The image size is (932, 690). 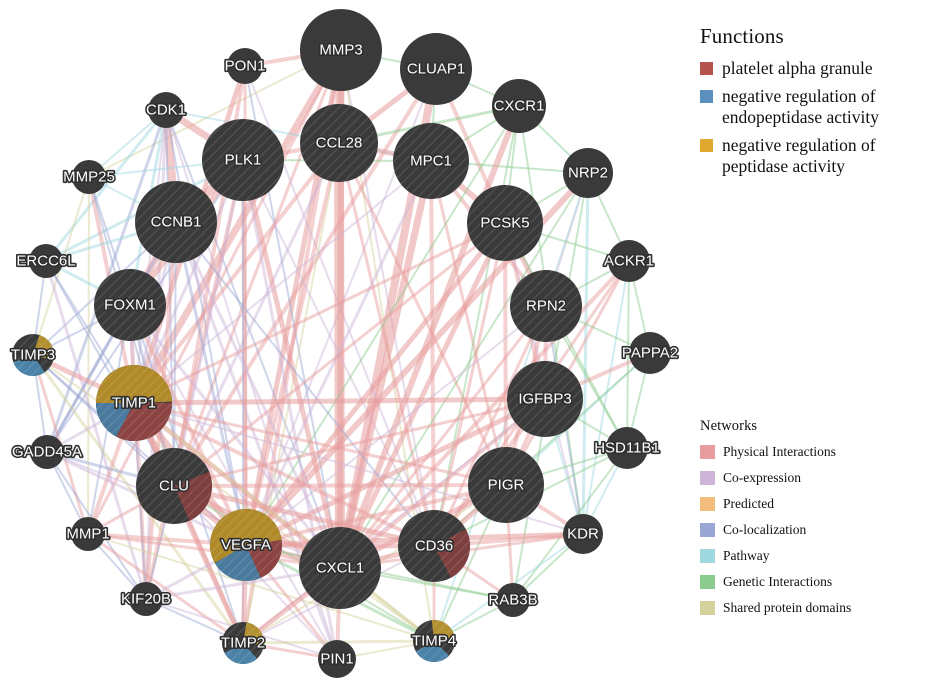 What do you see at coordinates (816, 451) in the screenshot?
I see `network-legend-item: Physical Interactions` at bounding box center [816, 451].